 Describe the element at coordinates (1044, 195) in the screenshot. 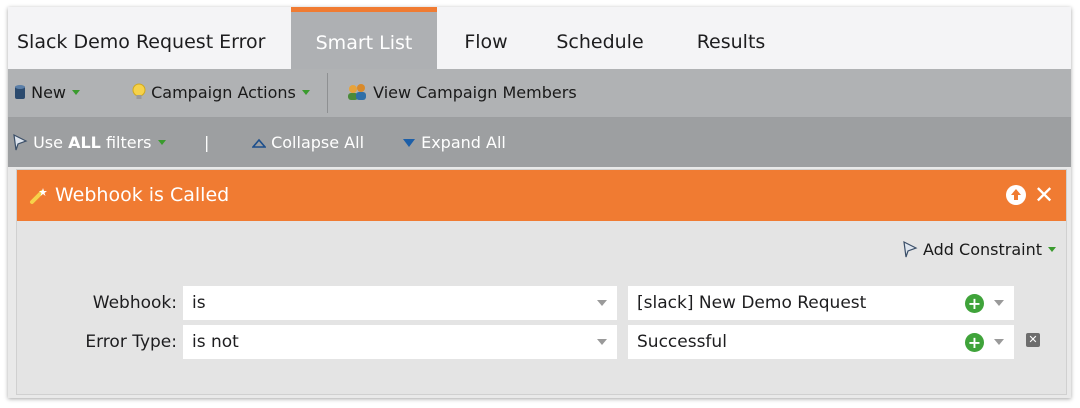

I see `close-icon: ✕` at that location.